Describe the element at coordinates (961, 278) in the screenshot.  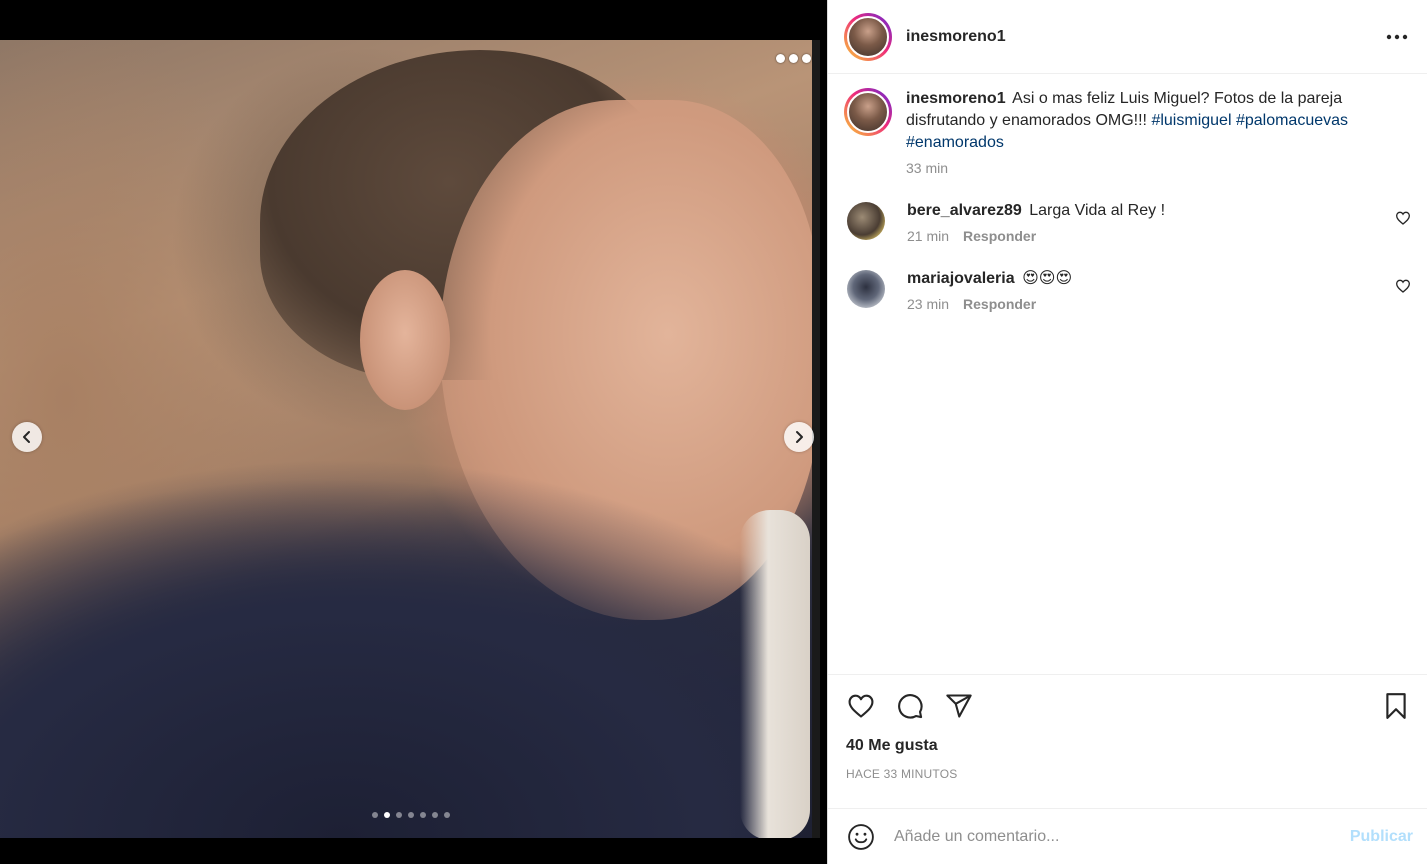
I see `comment-username: mariajovaleria` at that location.